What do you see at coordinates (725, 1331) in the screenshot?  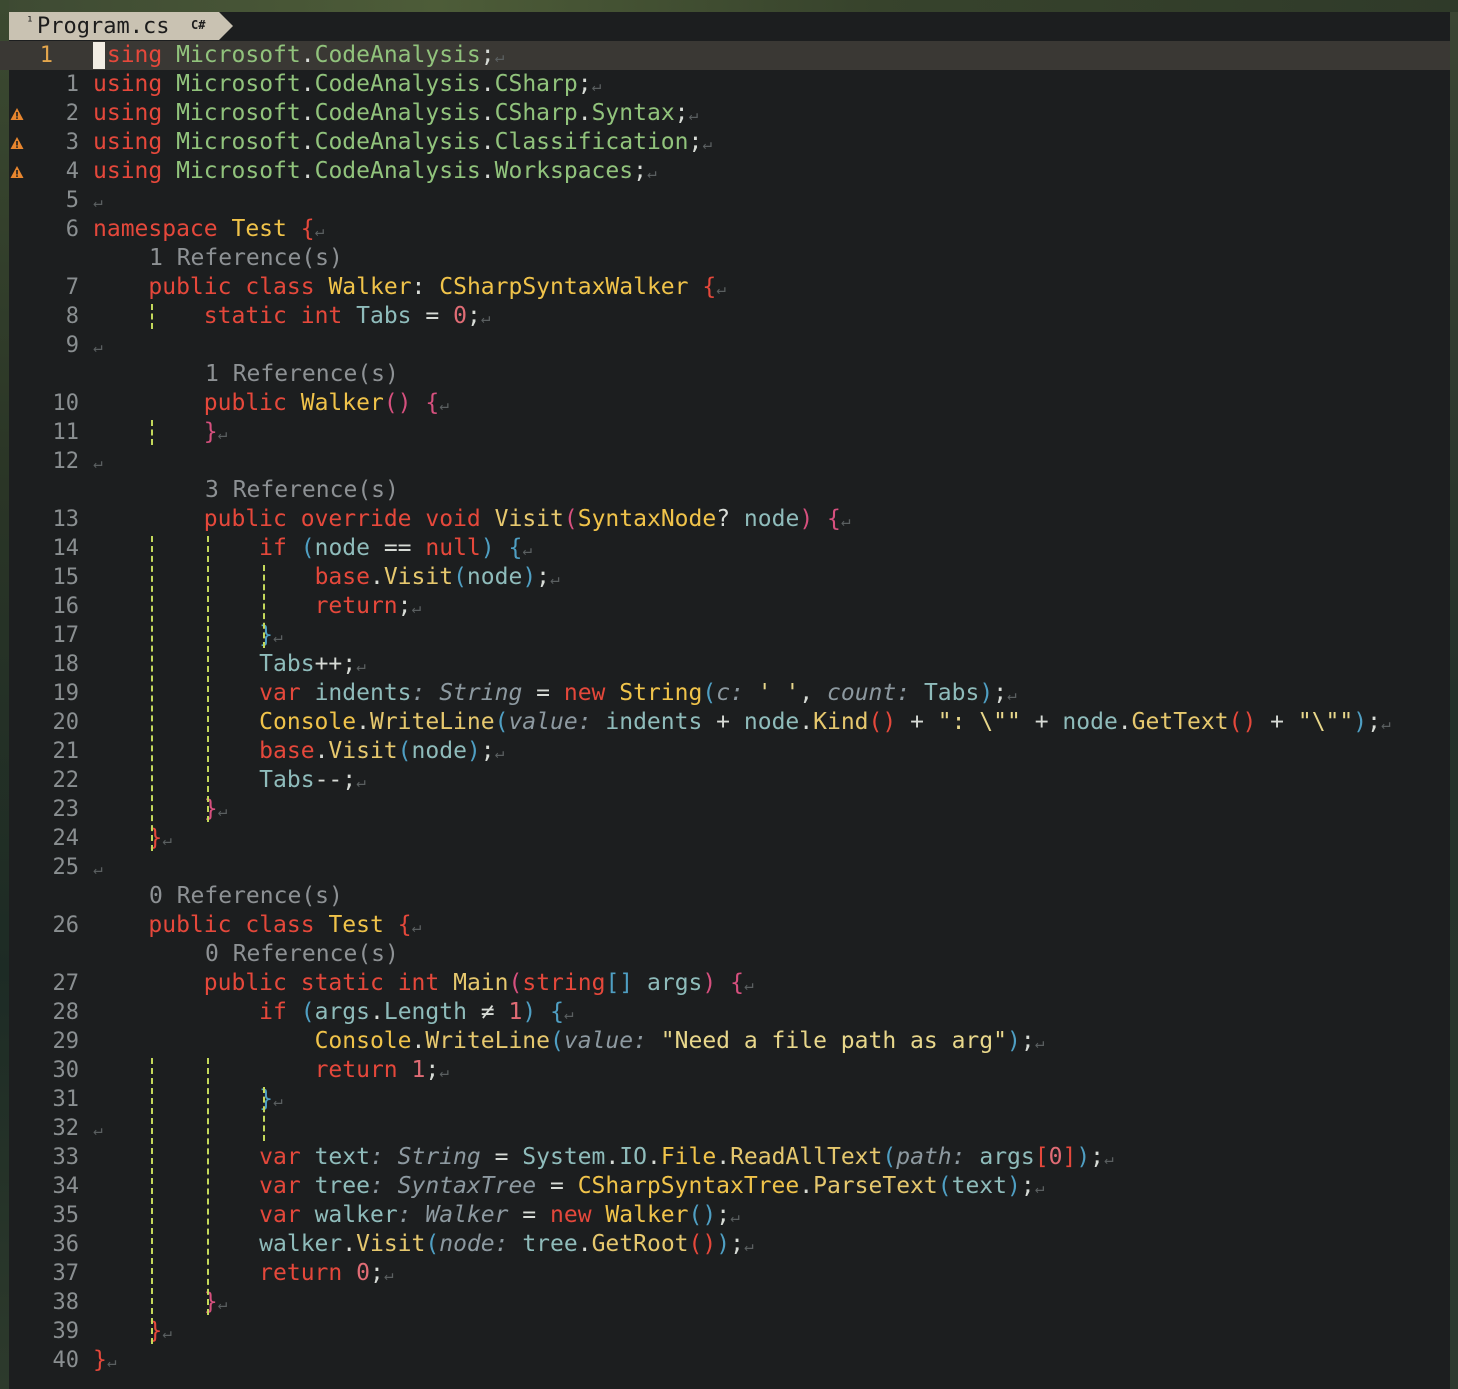 I see `code-line: 39 }↵` at bounding box center [725, 1331].